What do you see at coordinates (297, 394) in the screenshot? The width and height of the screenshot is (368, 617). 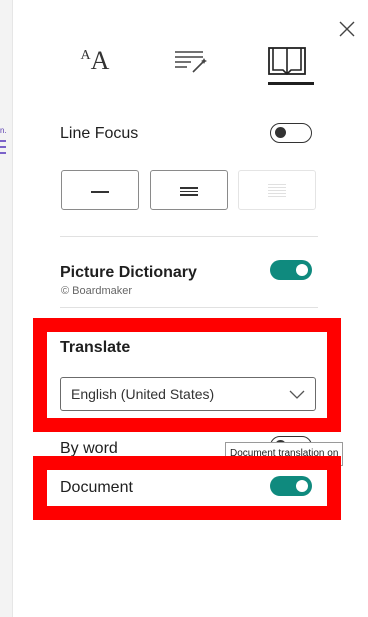 I see `chevron-down-icon` at bounding box center [297, 394].